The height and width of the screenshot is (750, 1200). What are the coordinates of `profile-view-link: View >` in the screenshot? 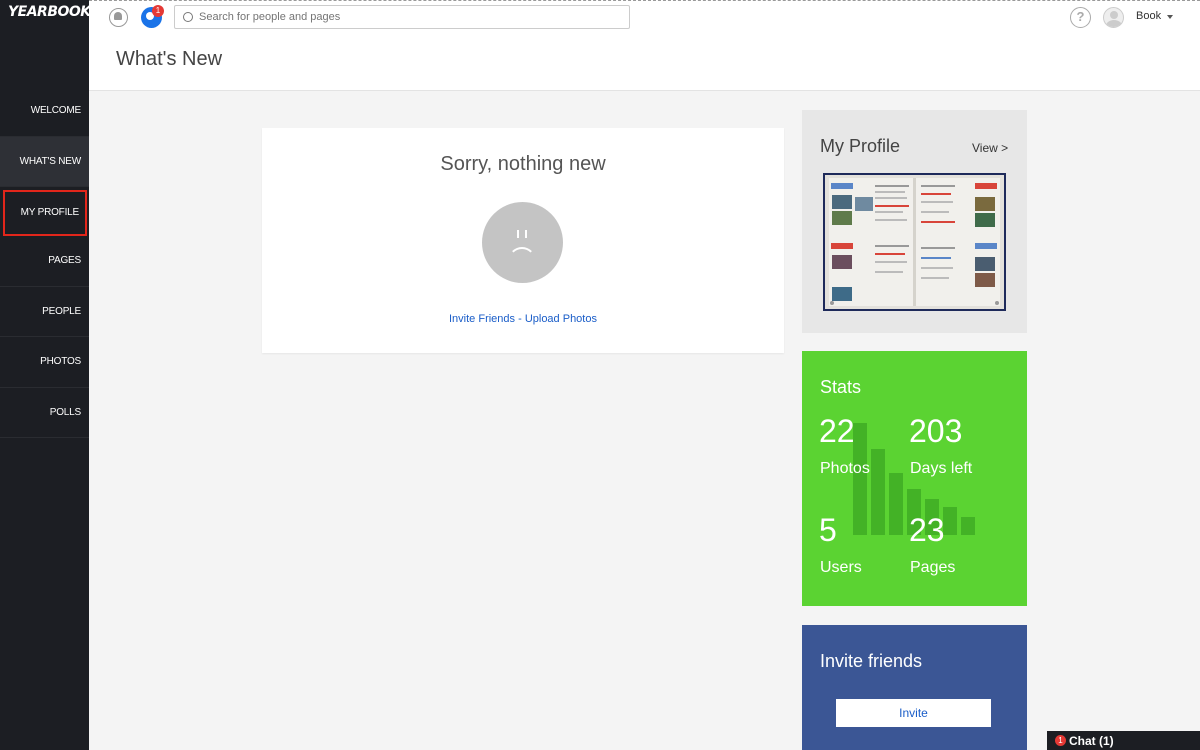 It's located at (990, 148).